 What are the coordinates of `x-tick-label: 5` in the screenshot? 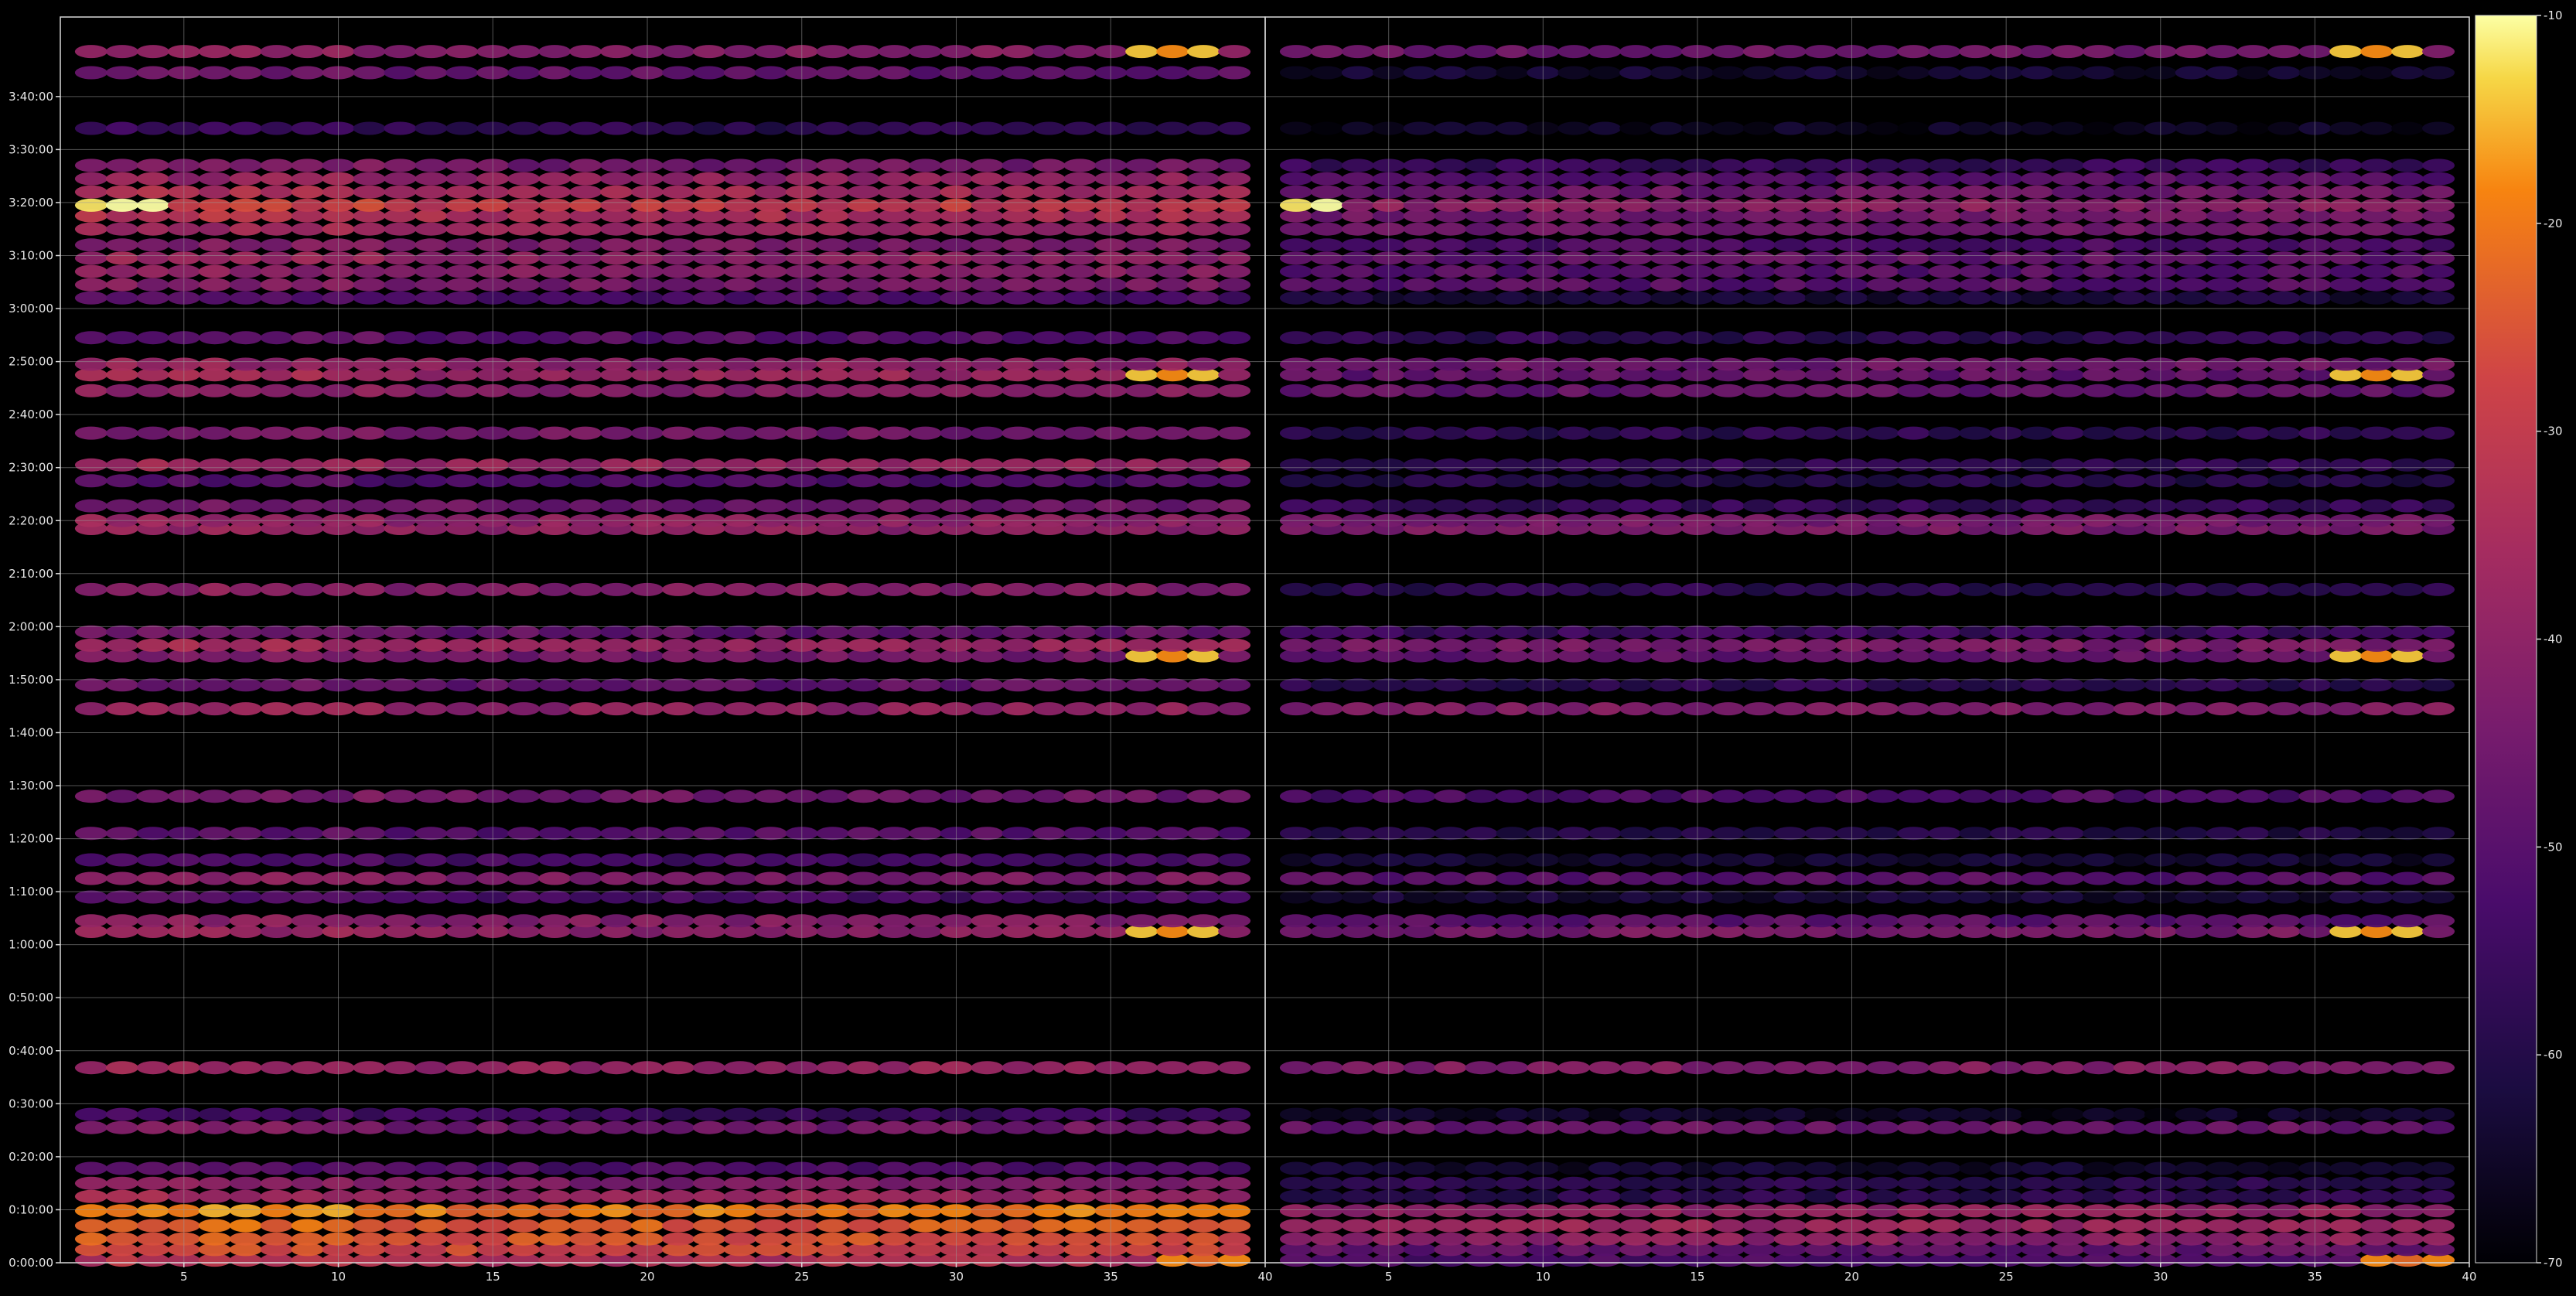 It's located at (1389, 1277).